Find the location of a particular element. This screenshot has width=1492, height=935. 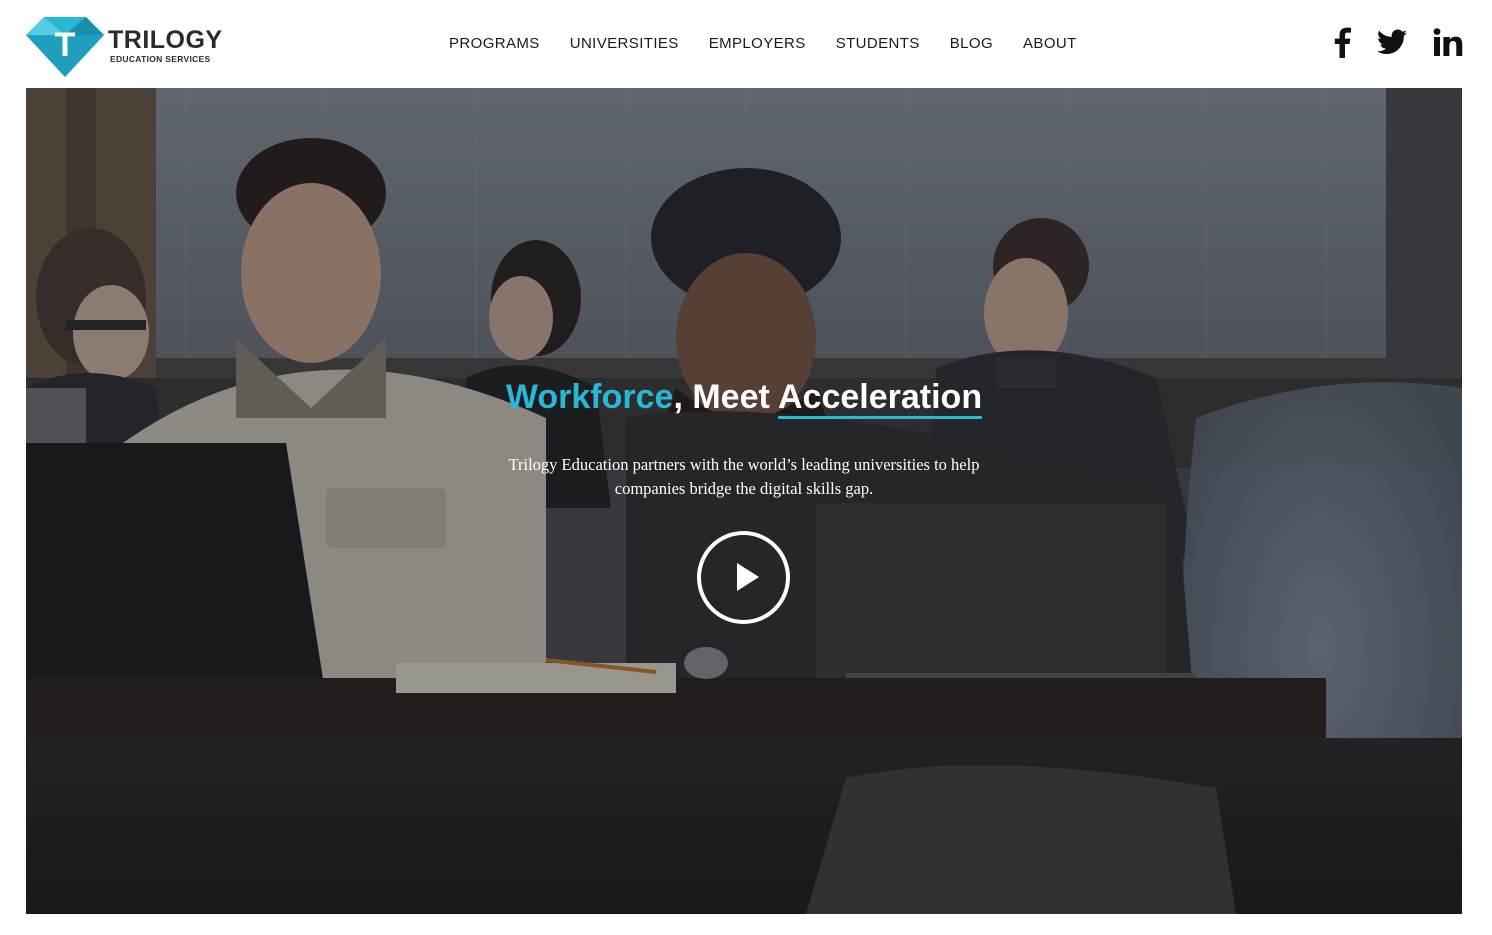

nav-item-blog: BLOG is located at coordinates (971, 43).